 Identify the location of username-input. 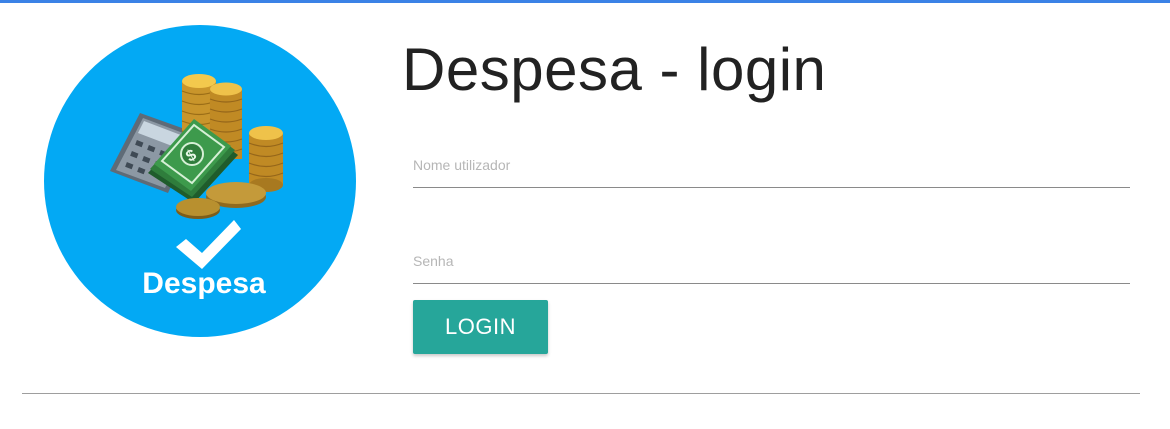
(771, 172).